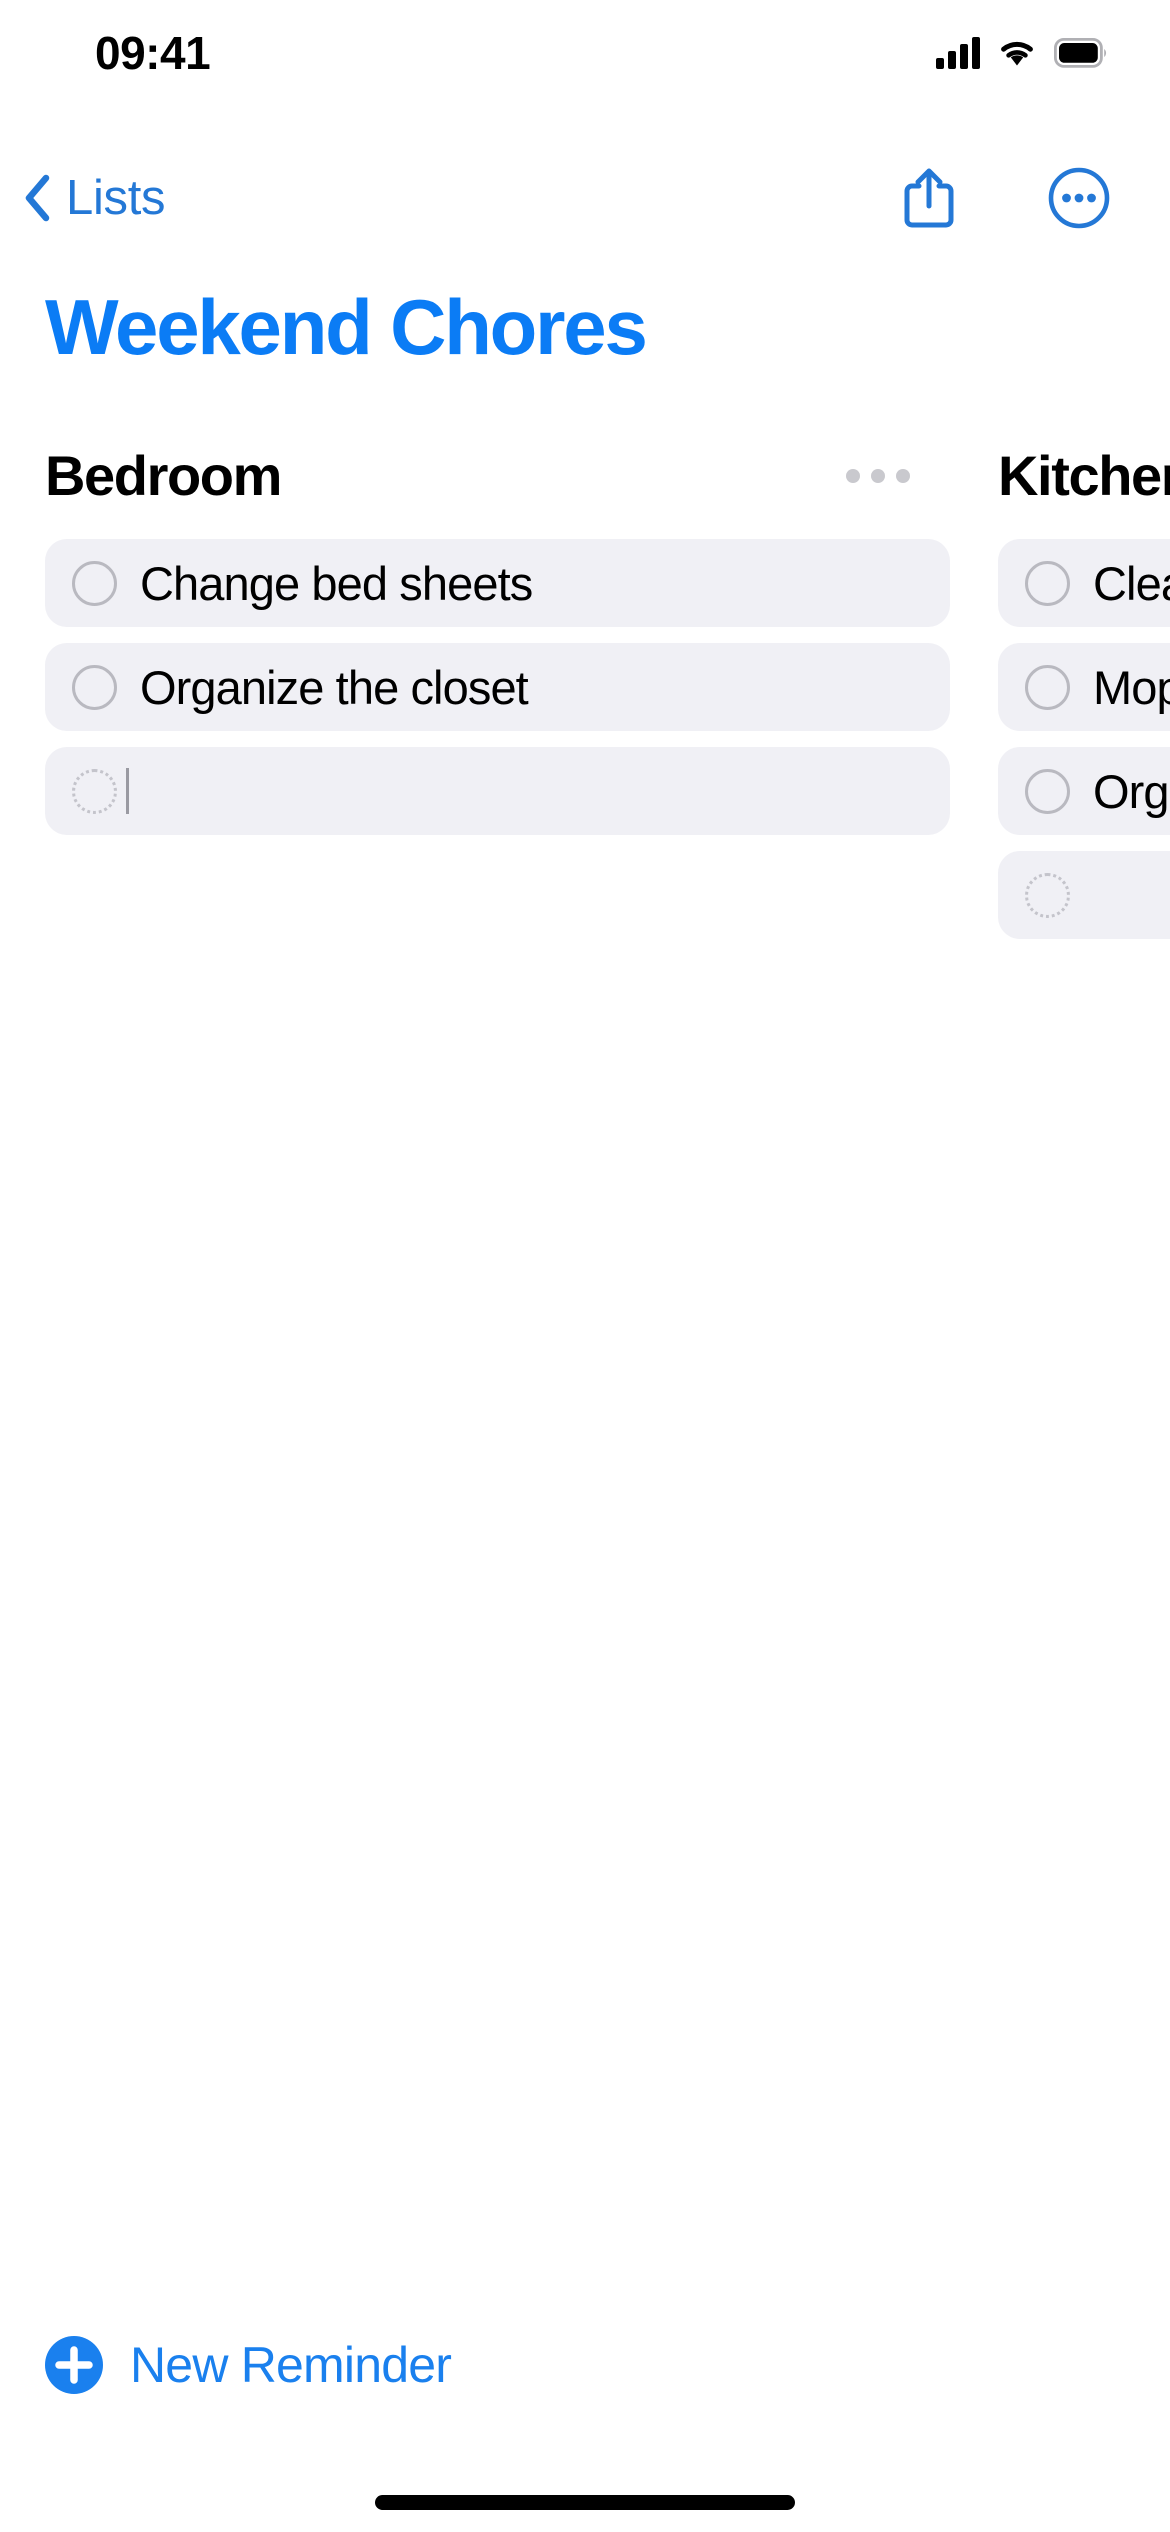 This screenshot has height=2532, width=1170. Describe the element at coordinates (127, 791) in the screenshot. I see `text-cursor` at that location.